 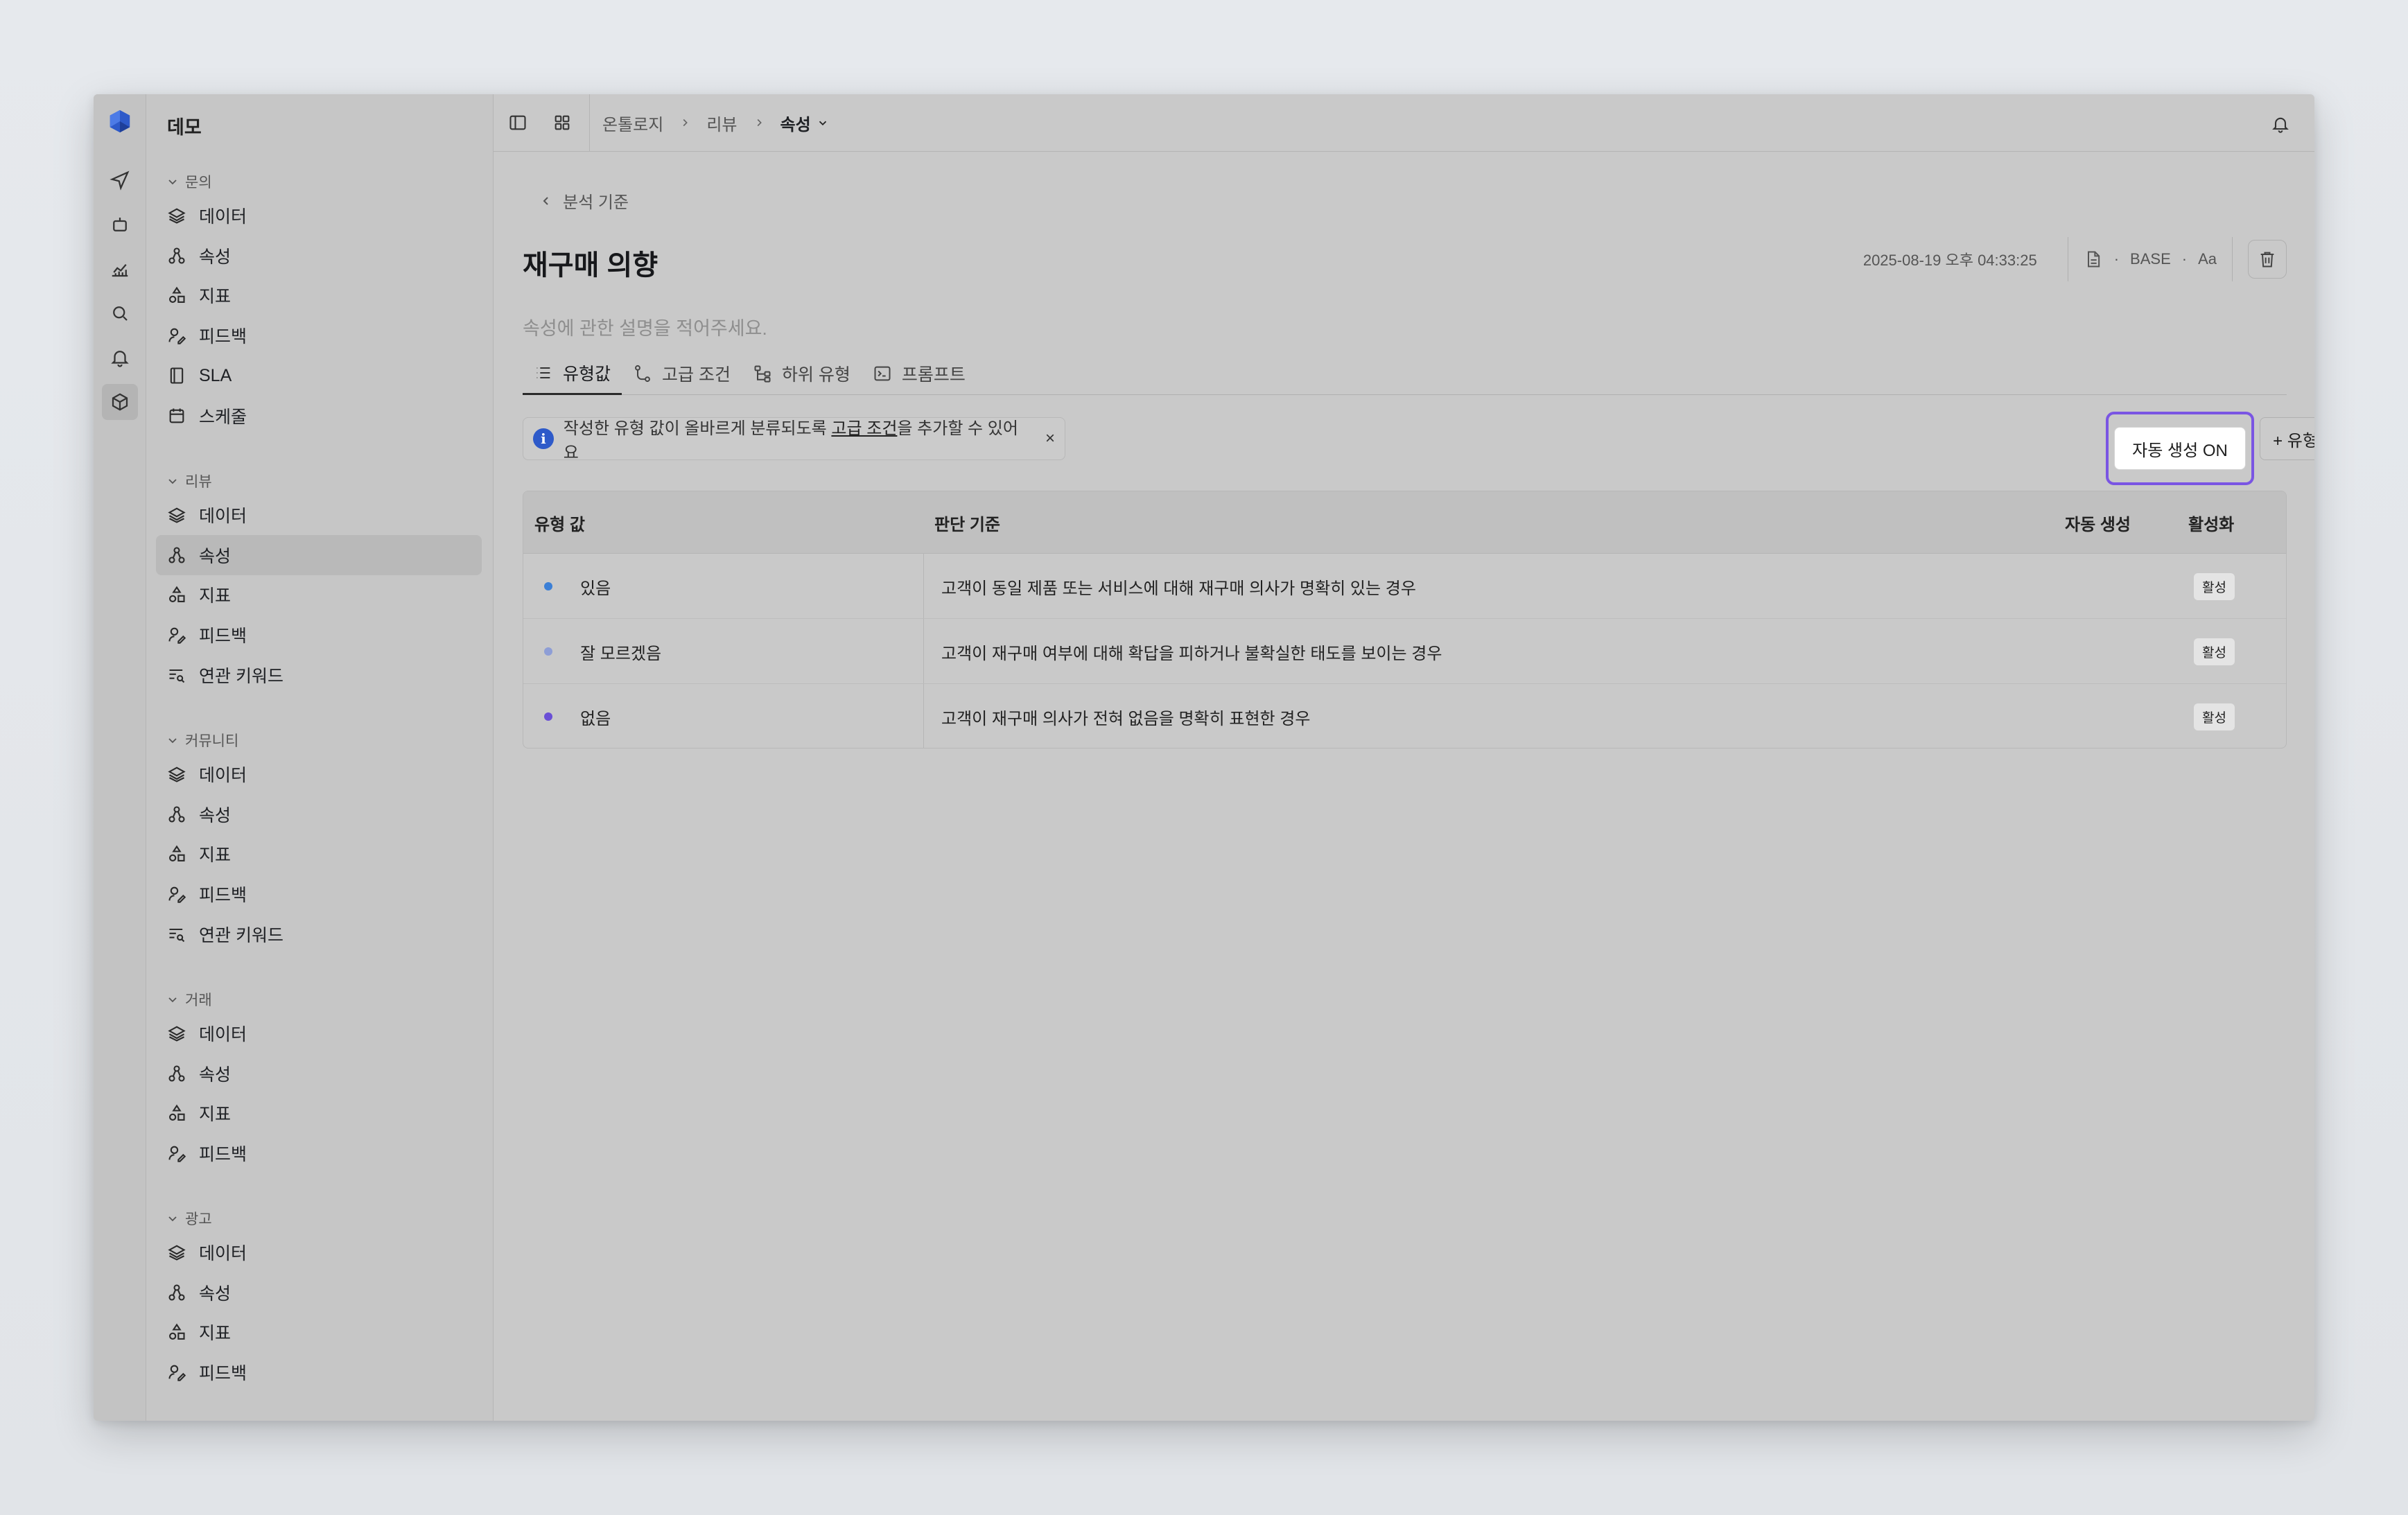 What do you see at coordinates (2075, 259) in the screenshot?
I see `page-meta: 2025-08-19 오후 04:33:25 · BASE · Aa` at bounding box center [2075, 259].